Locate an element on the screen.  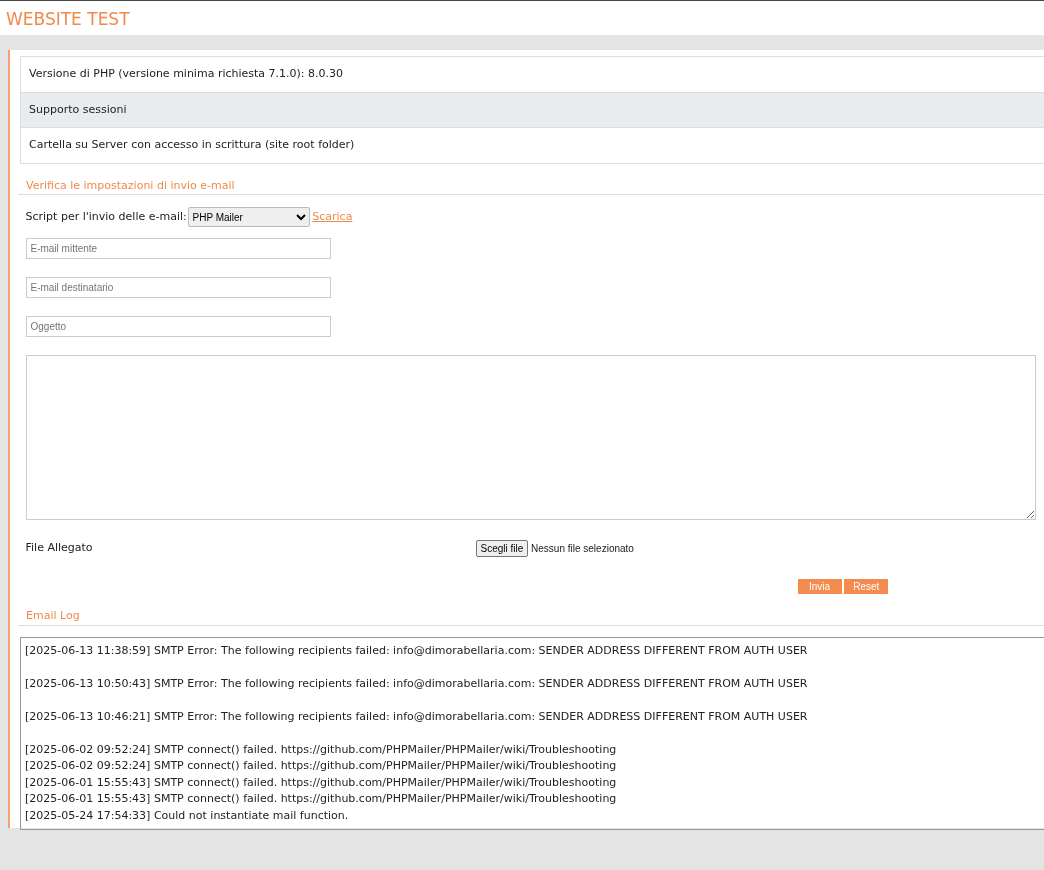
attachment-label: File Allegato is located at coordinates (59, 548).